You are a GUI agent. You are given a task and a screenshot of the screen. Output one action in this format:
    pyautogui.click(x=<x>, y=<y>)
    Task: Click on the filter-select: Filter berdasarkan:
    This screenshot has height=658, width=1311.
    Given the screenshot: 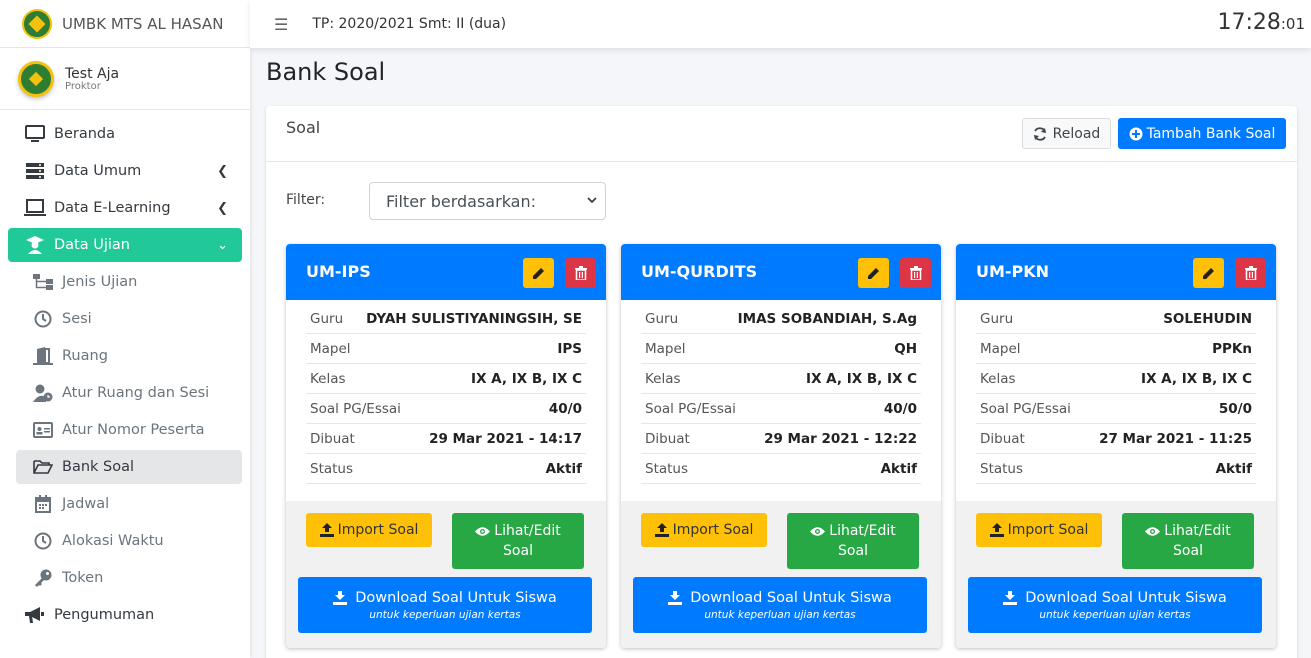 What is the action you would take?
    pyautogui.click(x=487, y=201)
    